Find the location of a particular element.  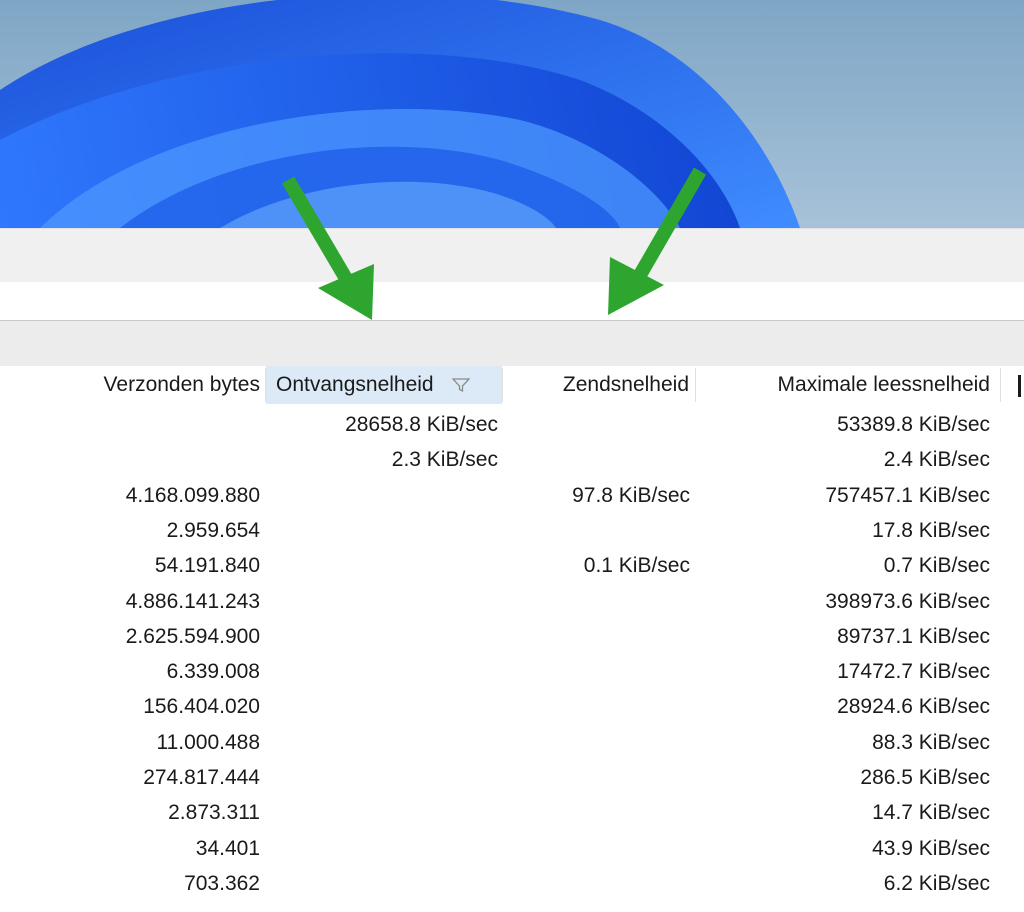

table-row: 2.959.654 17.8 KiB/sec is located at coordinates (512, 530).